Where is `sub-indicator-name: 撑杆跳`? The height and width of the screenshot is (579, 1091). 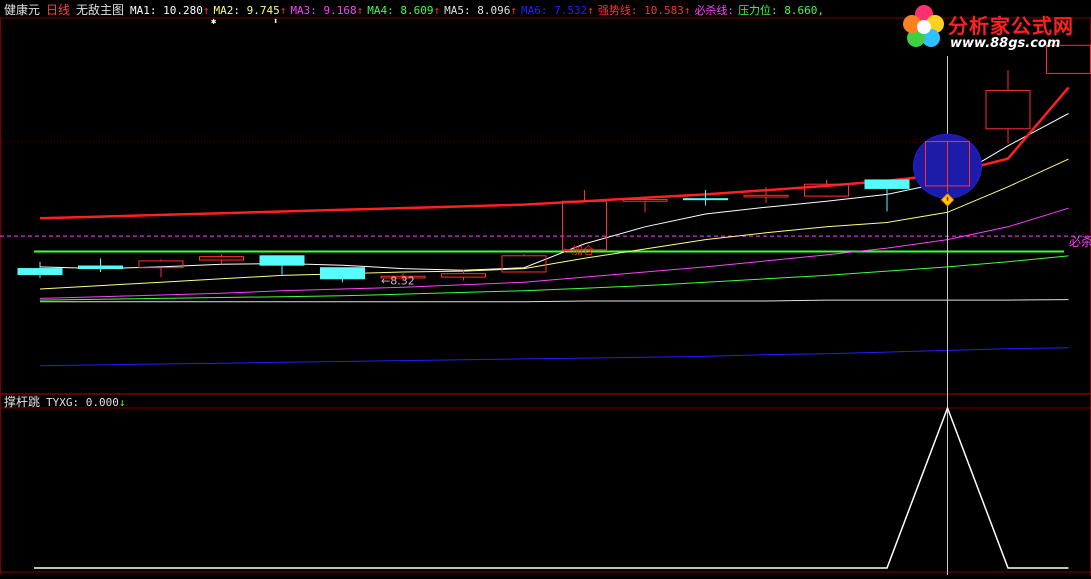
sub-indicator-name: 撑杆跳 is located at coordinates (22, 401).